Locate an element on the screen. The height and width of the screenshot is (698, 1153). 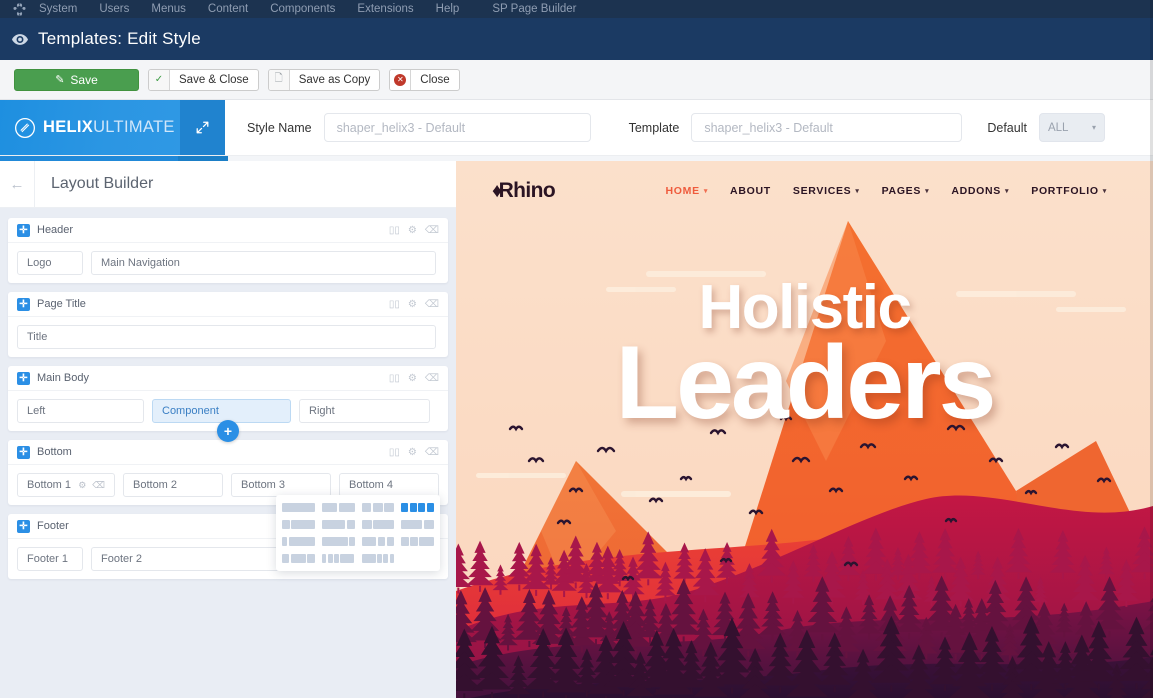
layout-cell: Bottom 4 is located at coordinates (389, 485).